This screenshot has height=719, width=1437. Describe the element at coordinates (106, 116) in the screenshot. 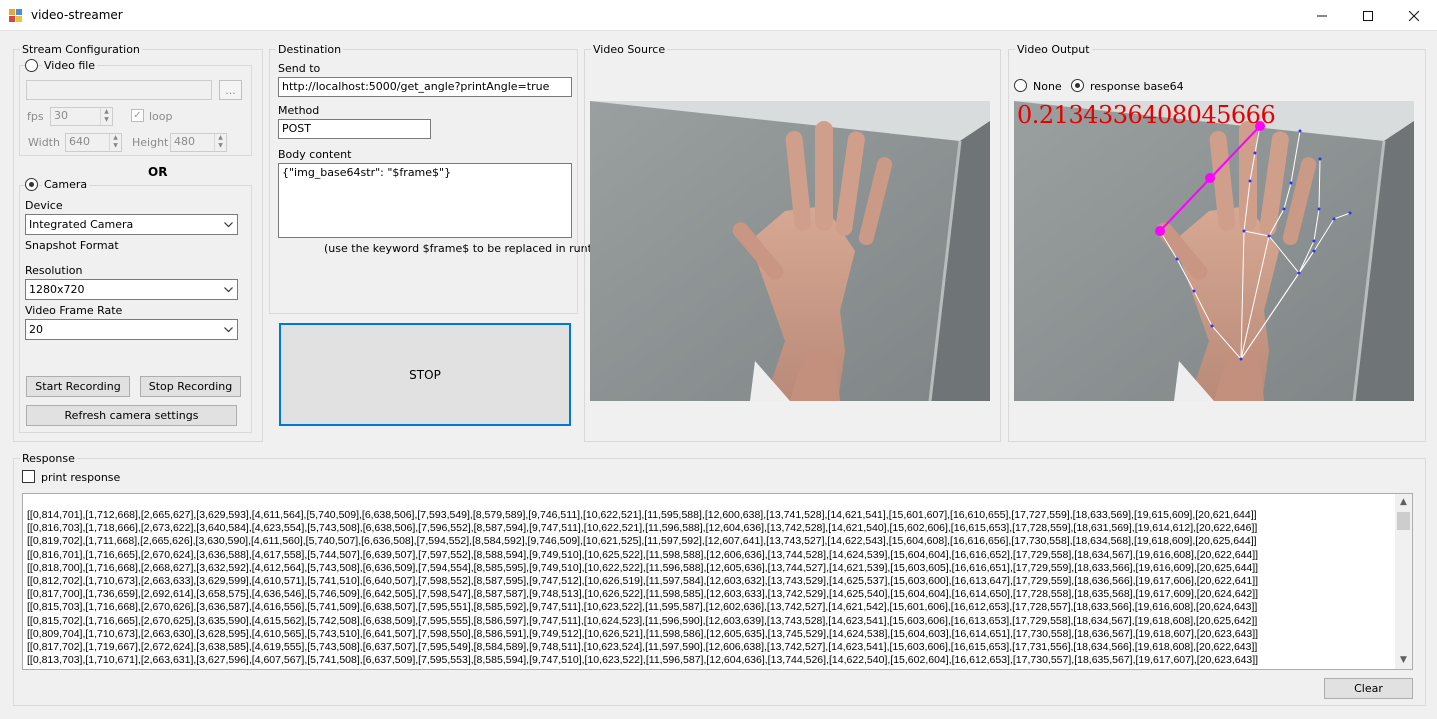

I see `fps-spin-arrows-icon: ▲ ▼` at that location.